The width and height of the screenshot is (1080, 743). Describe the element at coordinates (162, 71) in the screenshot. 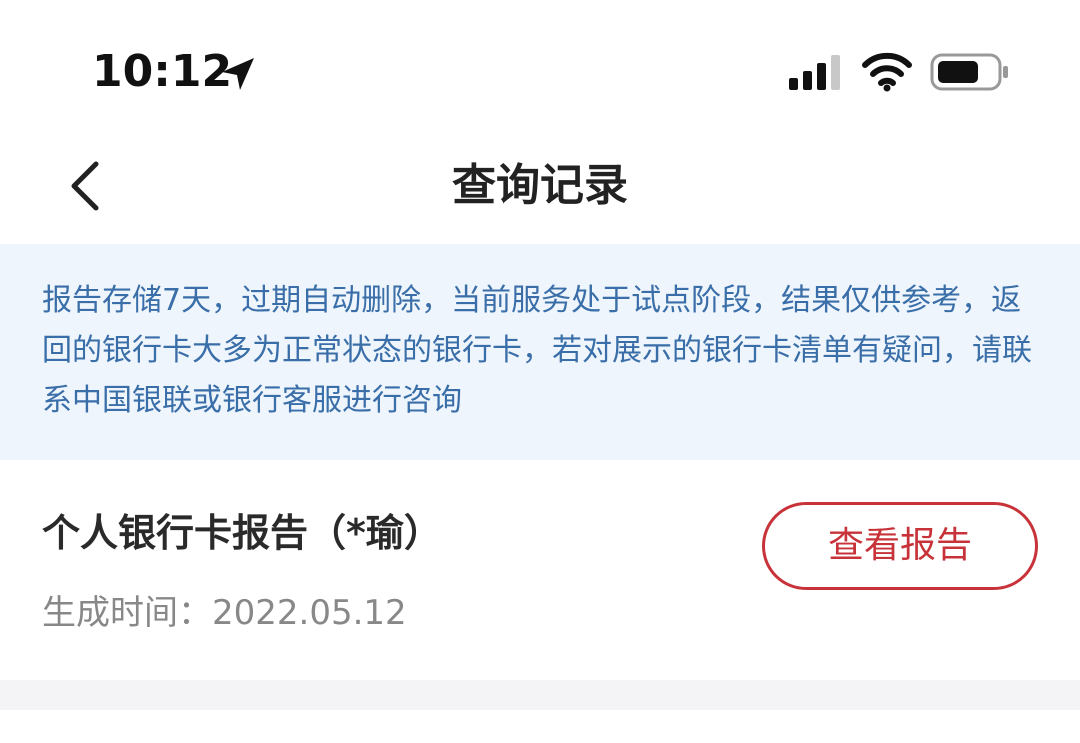

I see `status-time: 10:12` at that location.